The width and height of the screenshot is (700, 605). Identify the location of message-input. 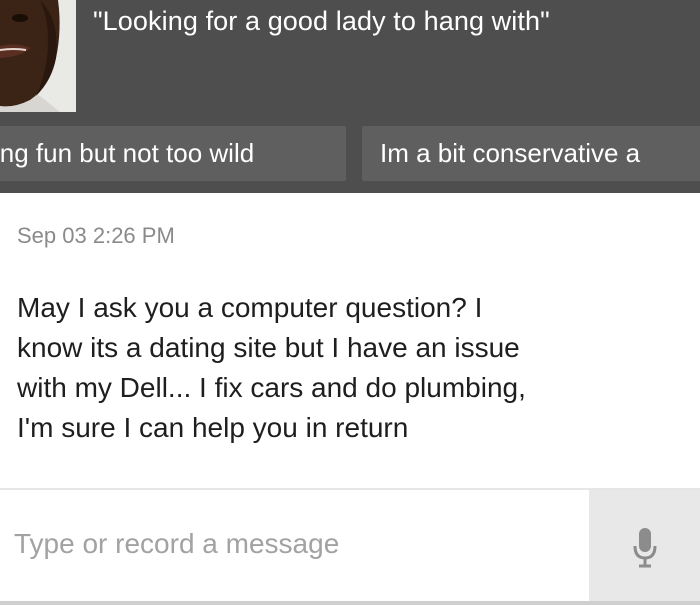
(294, 544).